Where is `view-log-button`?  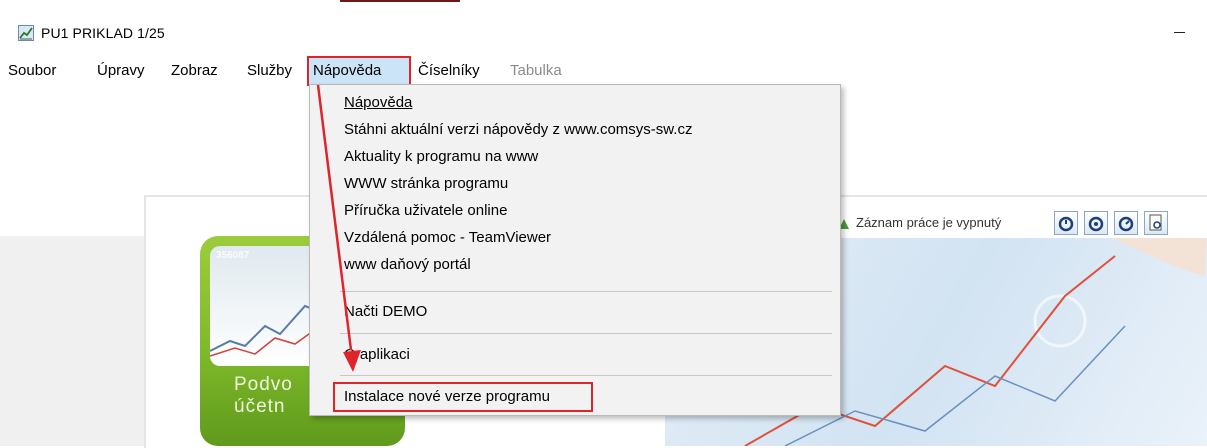 view-log-button is located at coordinates (1156, 223).